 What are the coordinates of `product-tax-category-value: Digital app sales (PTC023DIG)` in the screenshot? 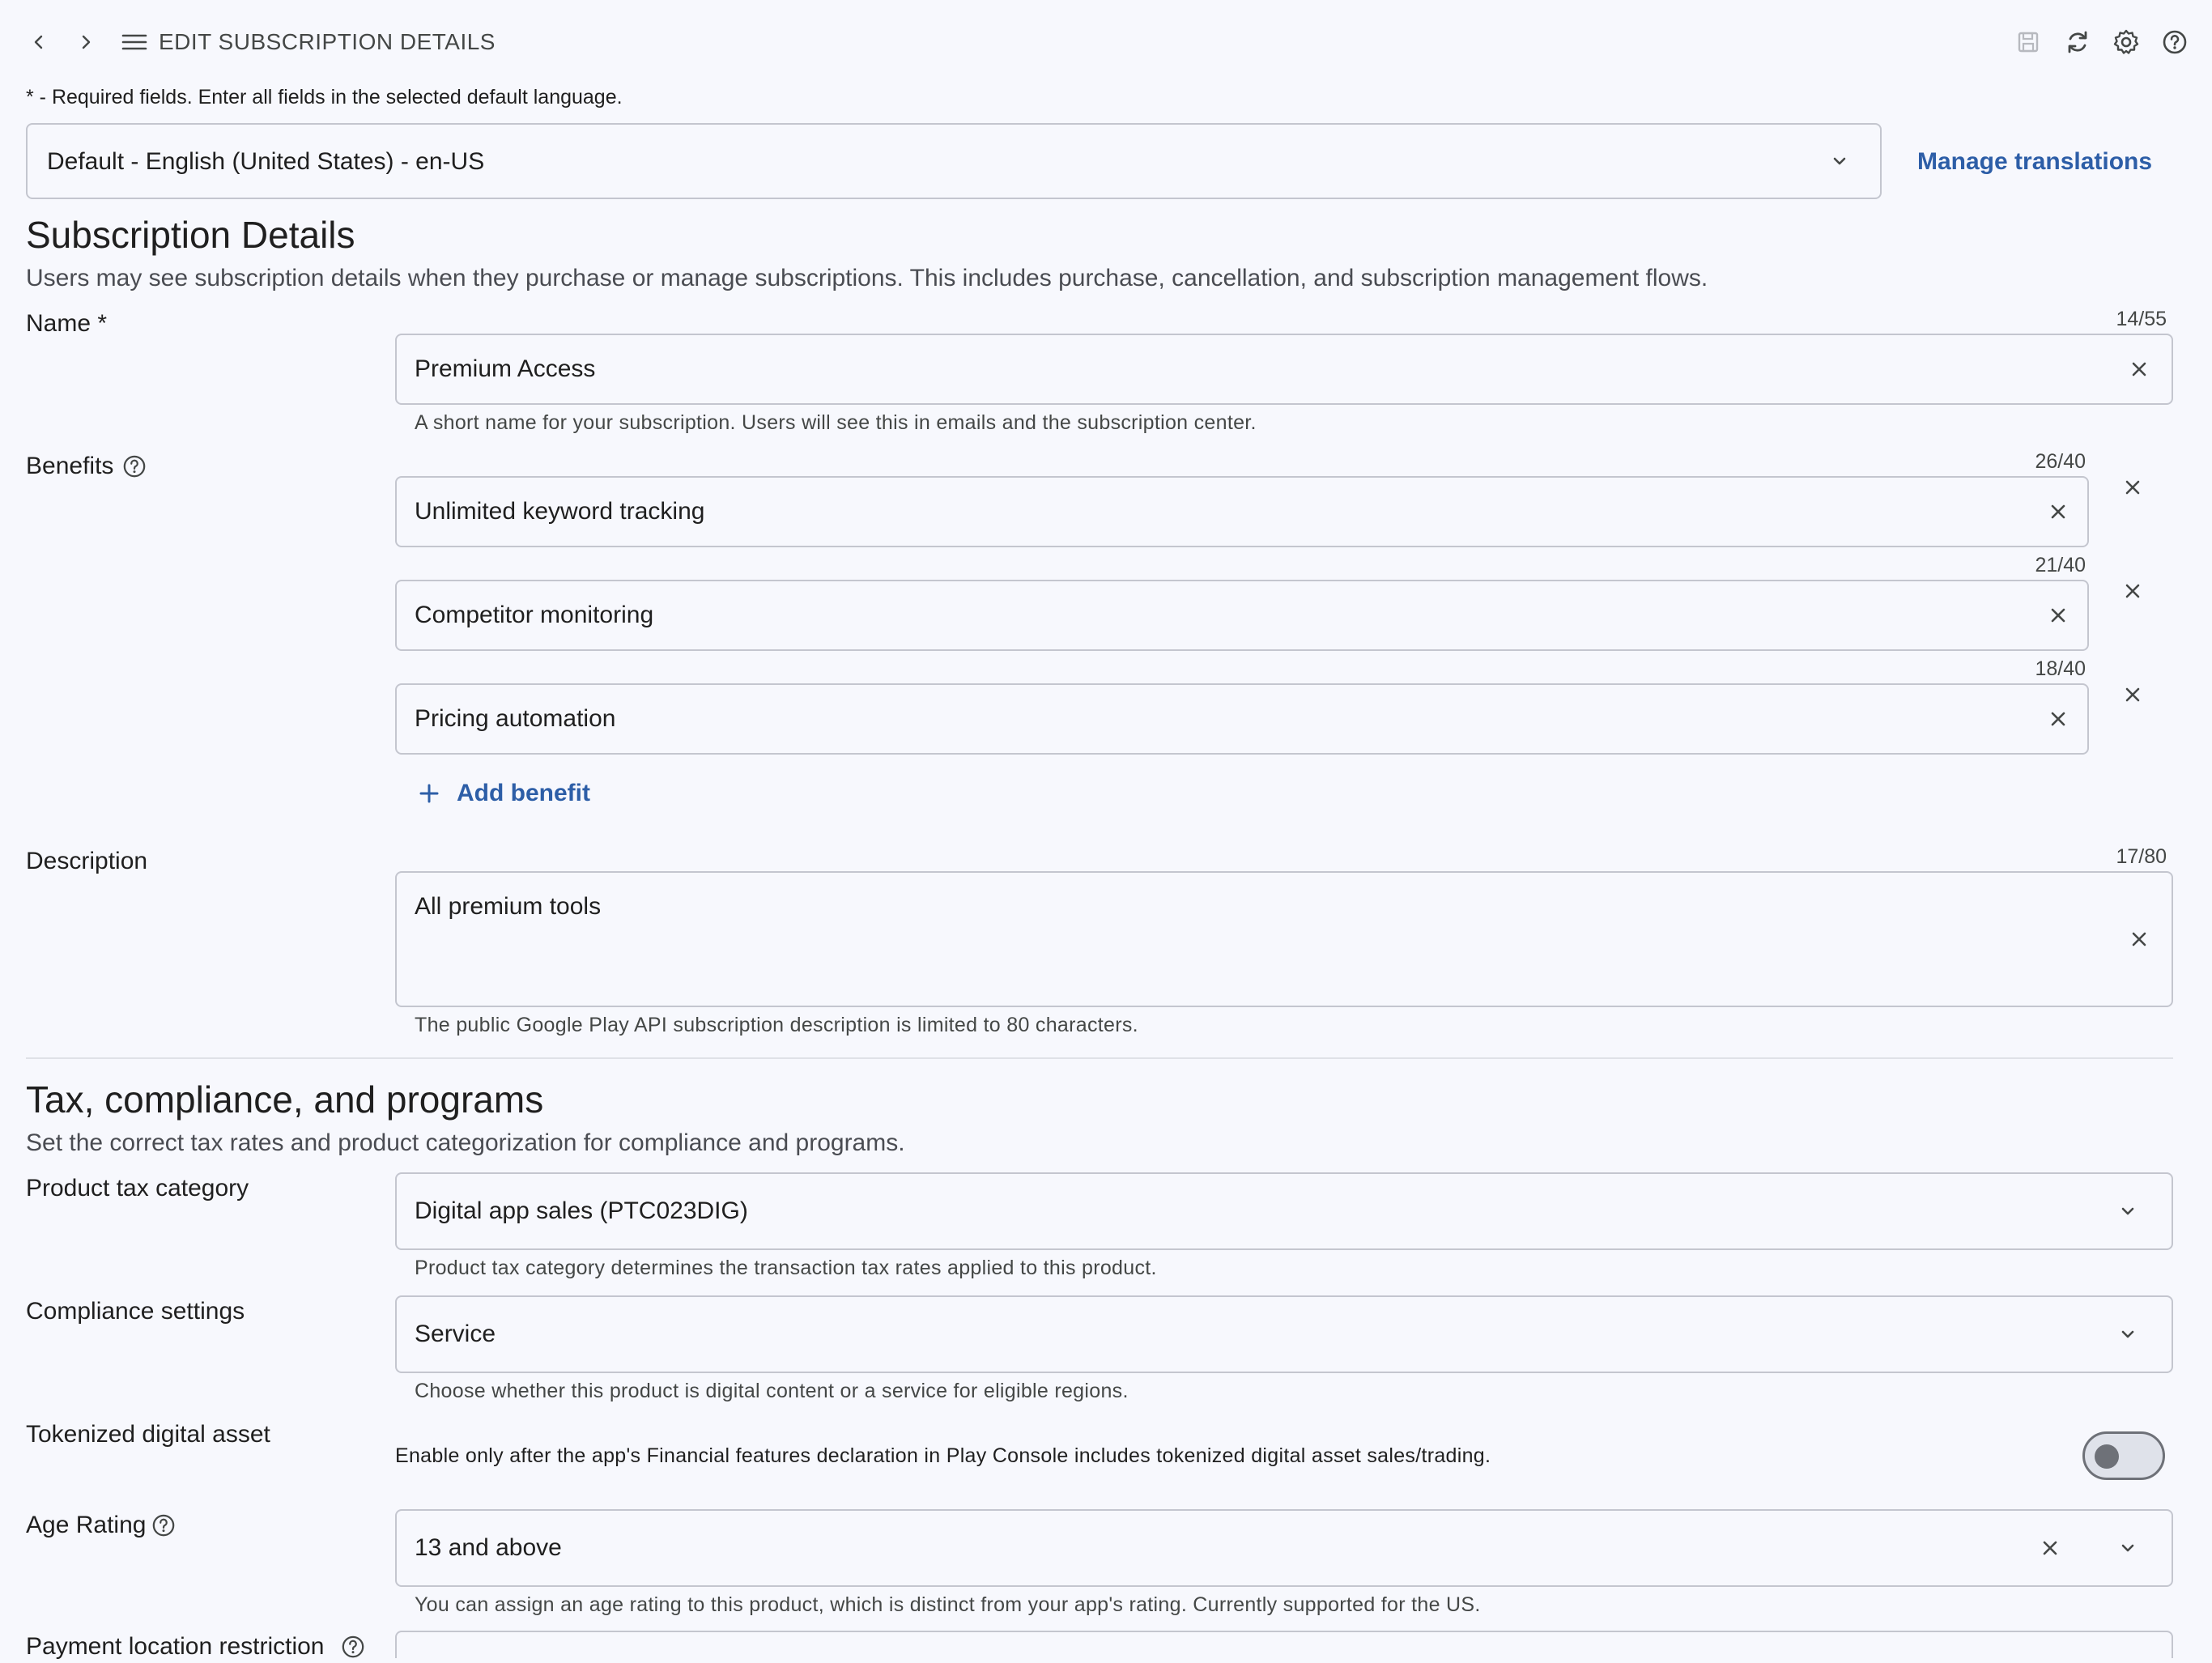 It's located at (581, 1210).